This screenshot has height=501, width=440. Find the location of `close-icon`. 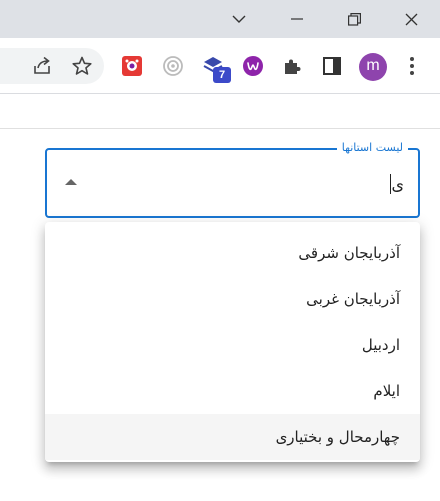

close-icon is located at coordinates (411, 19).